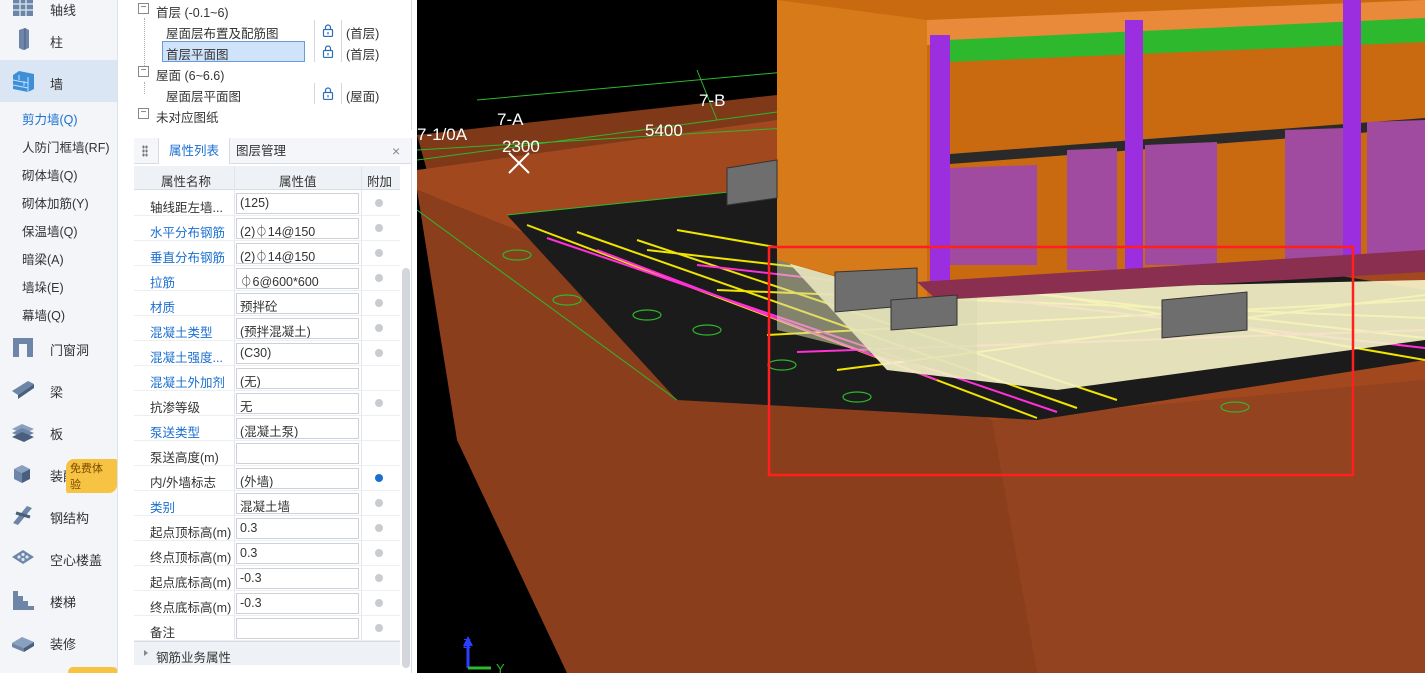 This screenshot has height=673, width=1425. What do you see at coordinates (145, 151) in the screenshot?
I see `drag-handle-icon` at bounding box center [145, 151].